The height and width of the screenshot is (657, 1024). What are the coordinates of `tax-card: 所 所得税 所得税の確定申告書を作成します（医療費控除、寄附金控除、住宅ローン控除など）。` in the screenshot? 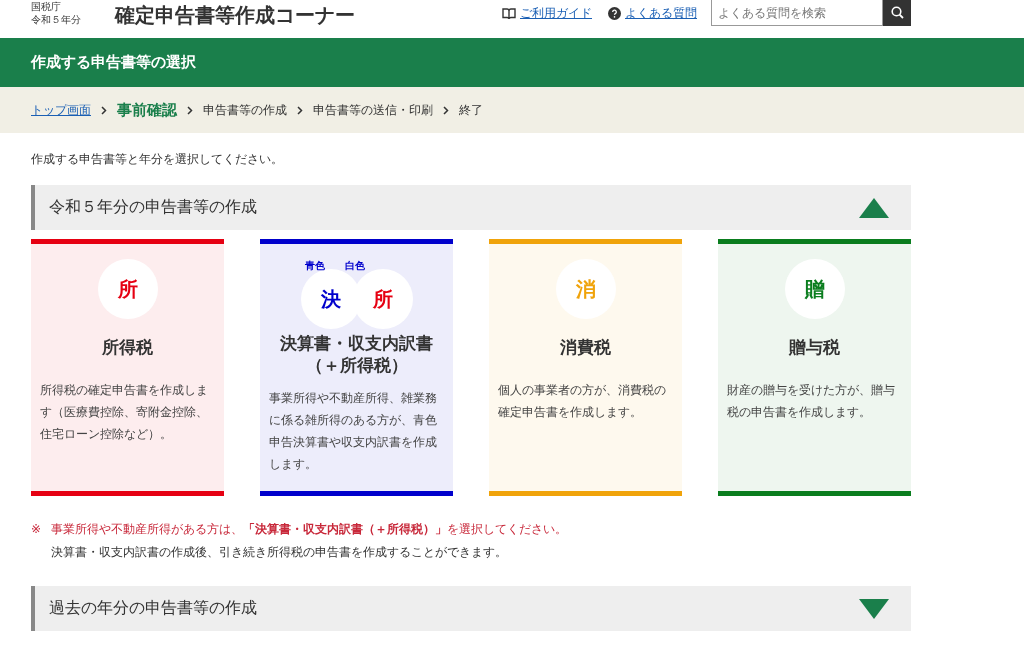 It's located at (127, 367).